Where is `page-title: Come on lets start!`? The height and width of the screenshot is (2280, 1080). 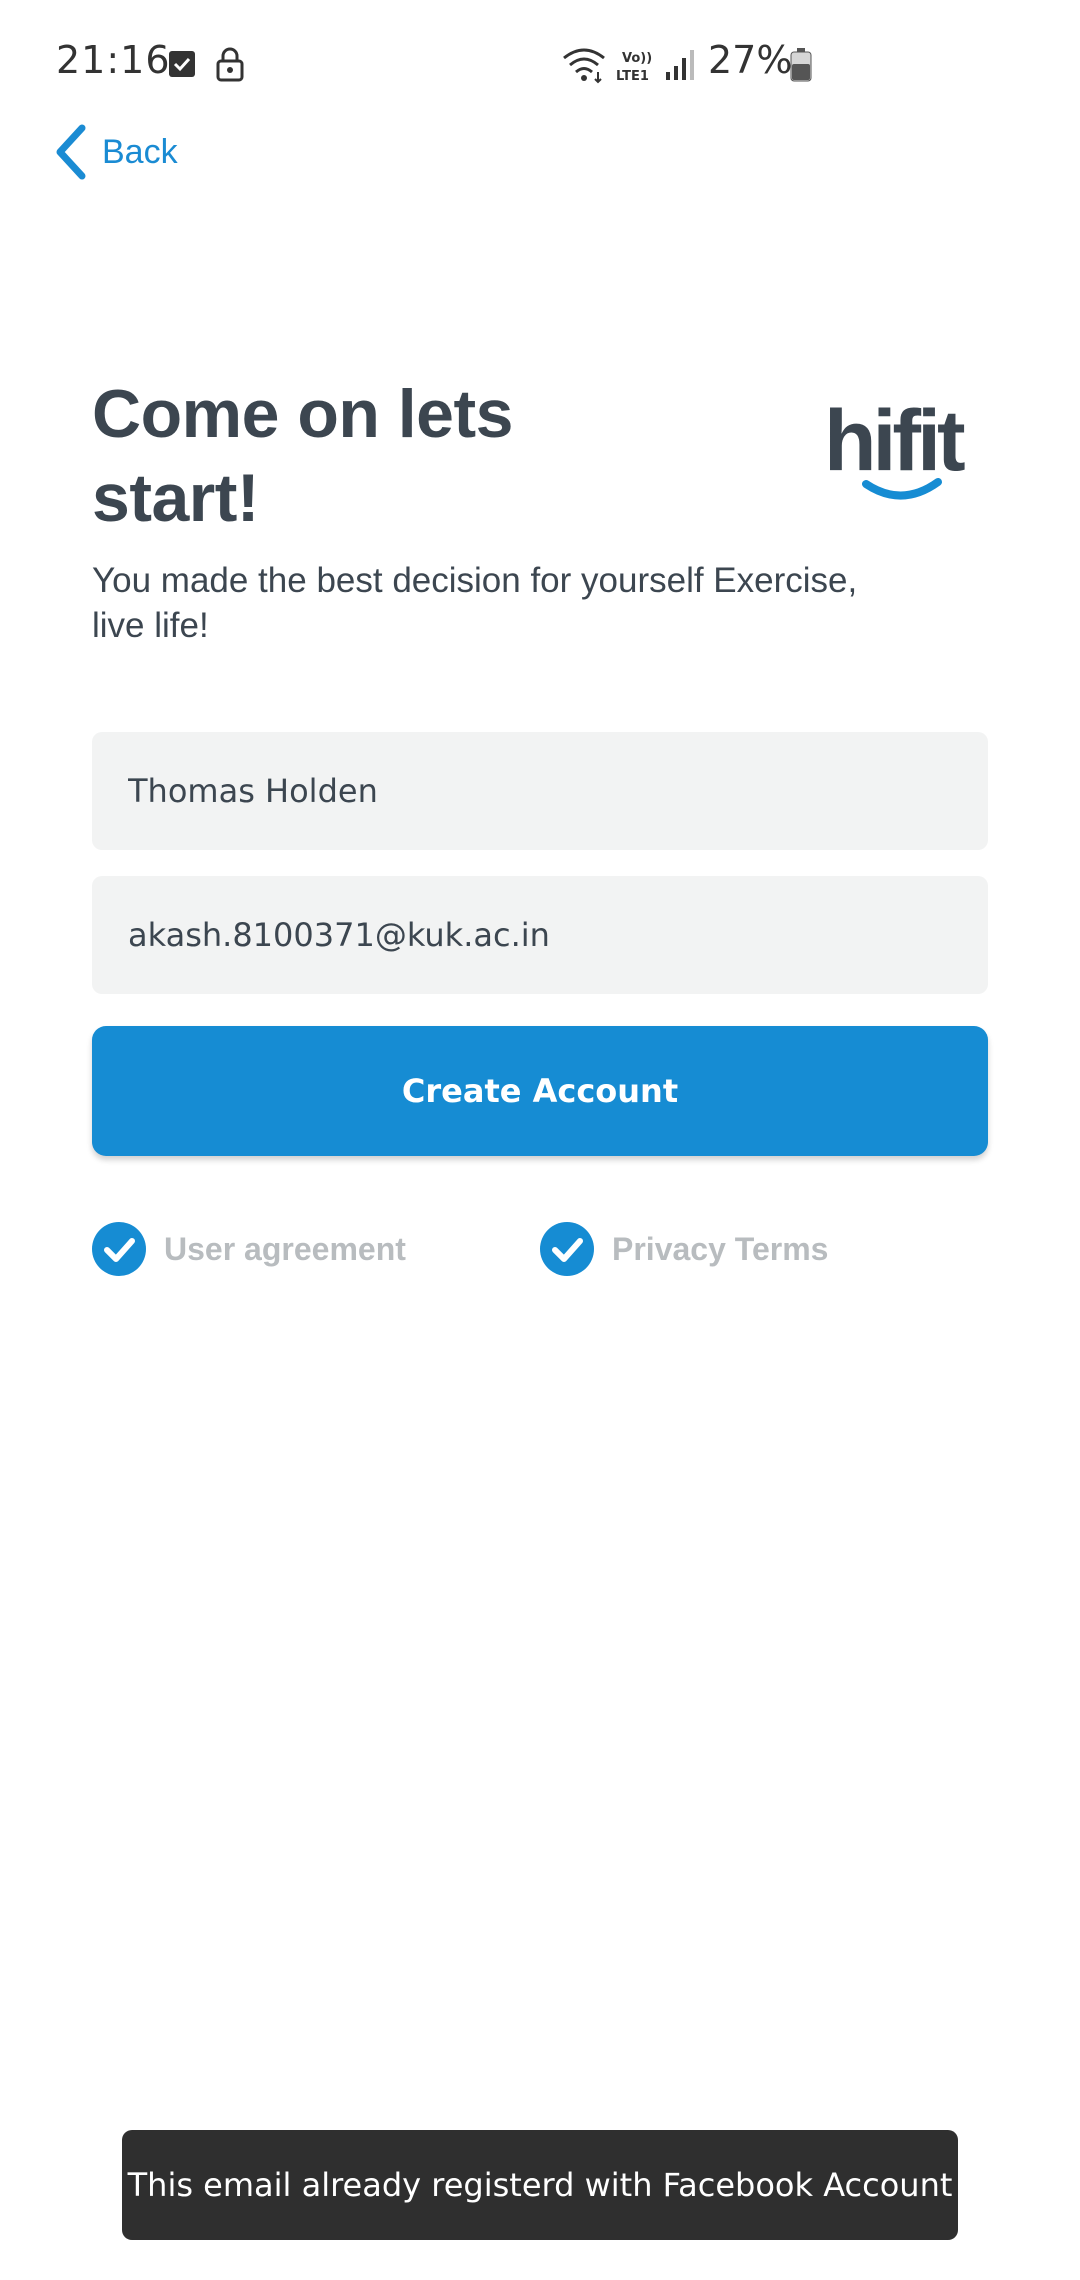 page-title: Come on lets start! is located at coordinates (302, 456).